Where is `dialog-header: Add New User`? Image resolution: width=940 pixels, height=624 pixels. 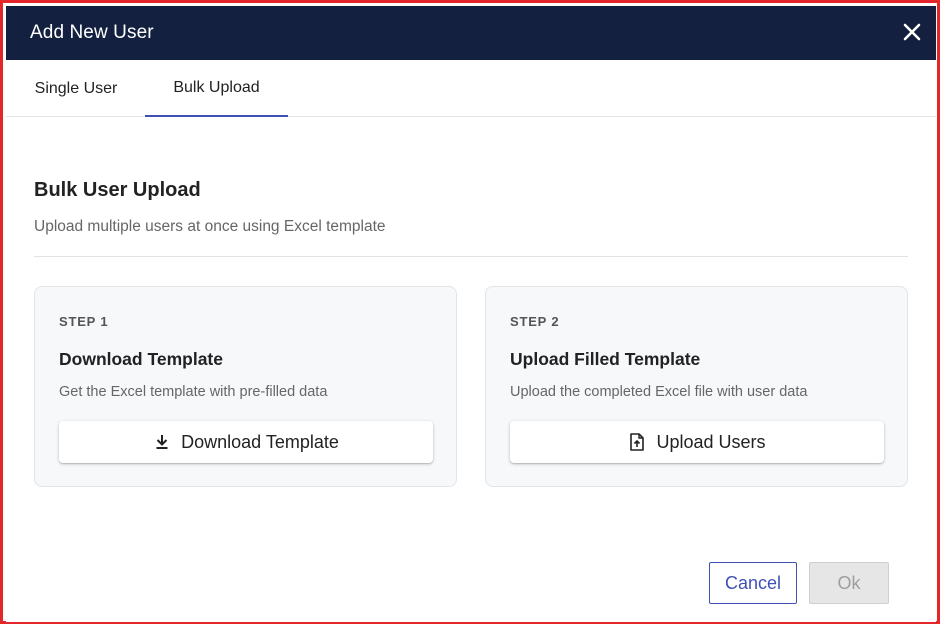 dialog-header: Add New User is located at coordinates (471, 33).